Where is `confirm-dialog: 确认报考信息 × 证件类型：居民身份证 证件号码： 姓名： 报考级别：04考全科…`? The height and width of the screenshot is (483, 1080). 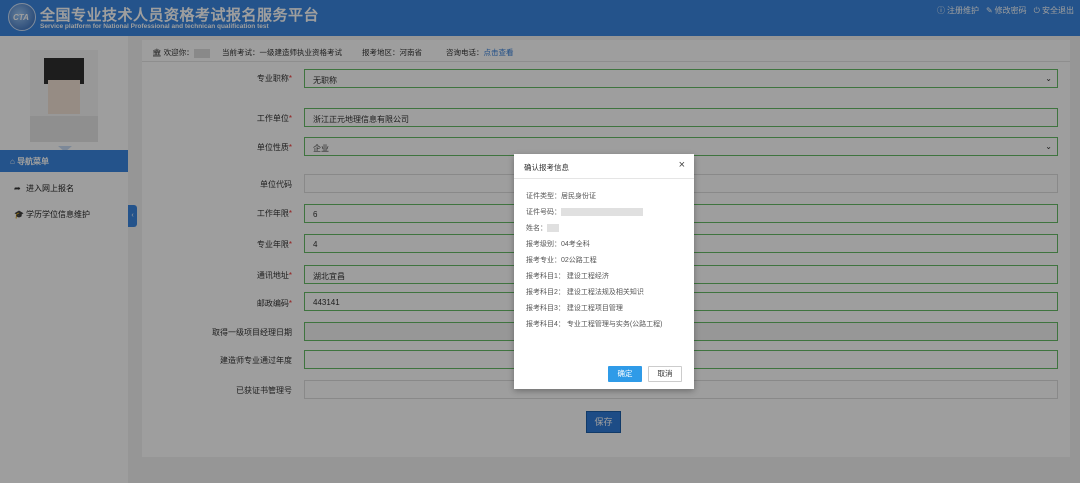 confirm-dialog: 确认报考信息 × 证件类型：居民身份证 证件号码： 姓名： 报考级别：04考全科… is located at coordinates (604, 271).